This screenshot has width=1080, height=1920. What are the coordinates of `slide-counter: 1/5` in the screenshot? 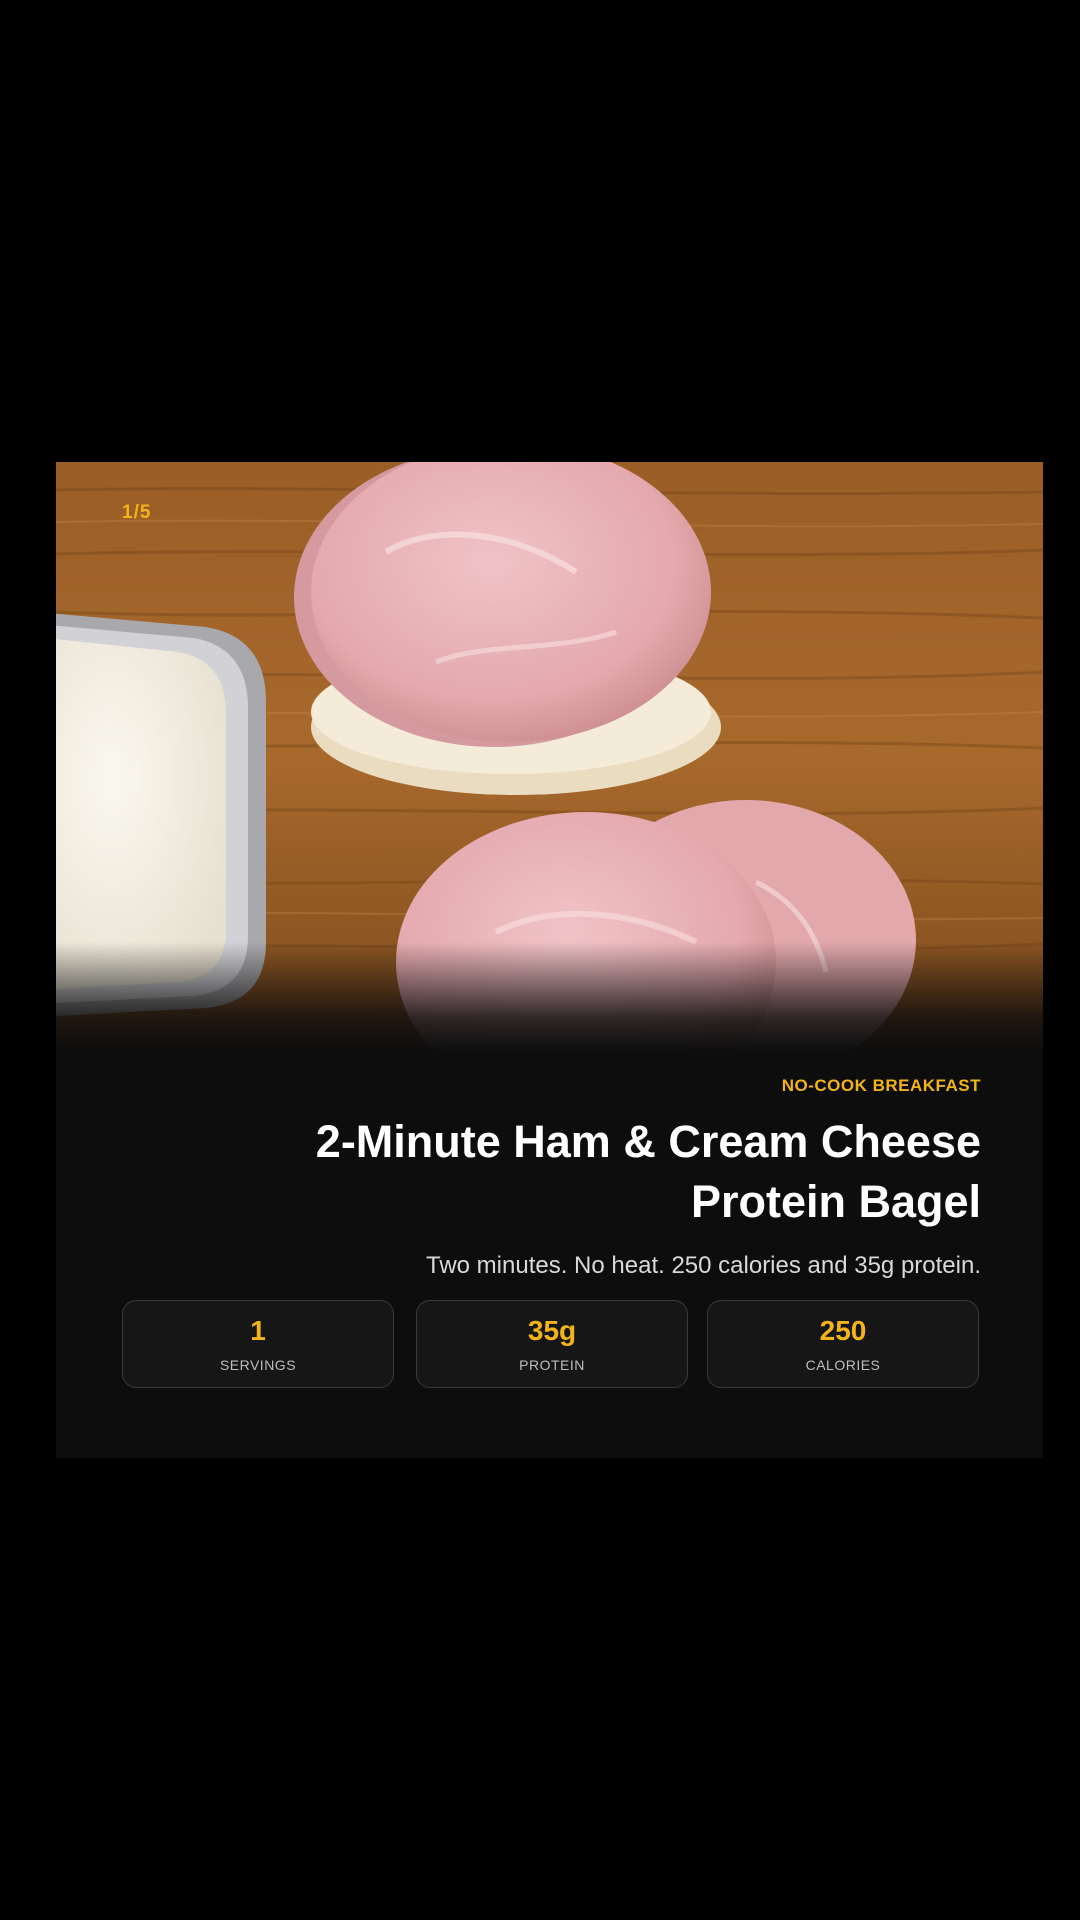 It's located at (137, 512).